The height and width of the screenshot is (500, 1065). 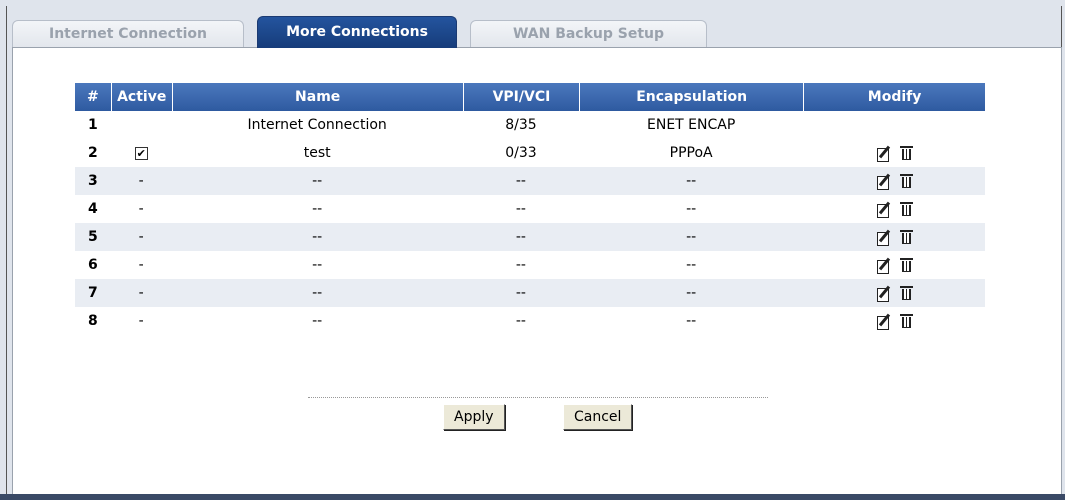 What do you see at coordinates (532, 497) in the screenshot?
I see `bottom-edge` at bounding box center [532, 497].